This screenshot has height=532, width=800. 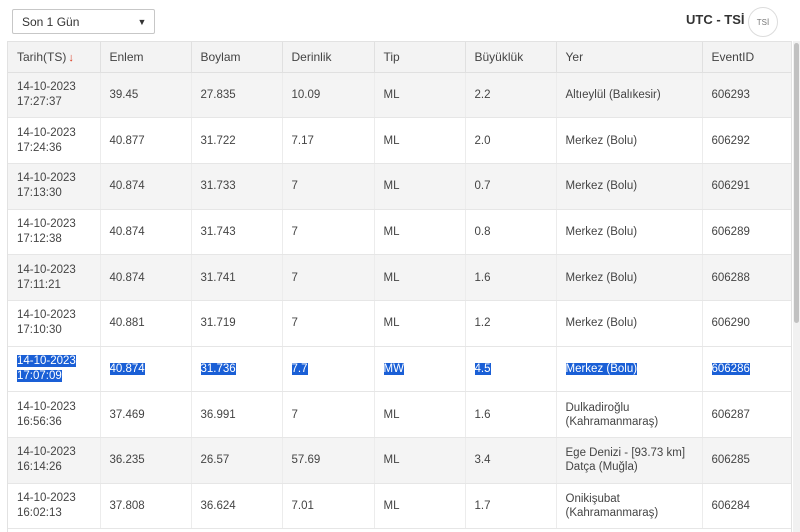 What do you see at coordinates (39, 330) in the screenshot?
I see `cell-date-time: 17:10:30` at bounding box center [39, 330].